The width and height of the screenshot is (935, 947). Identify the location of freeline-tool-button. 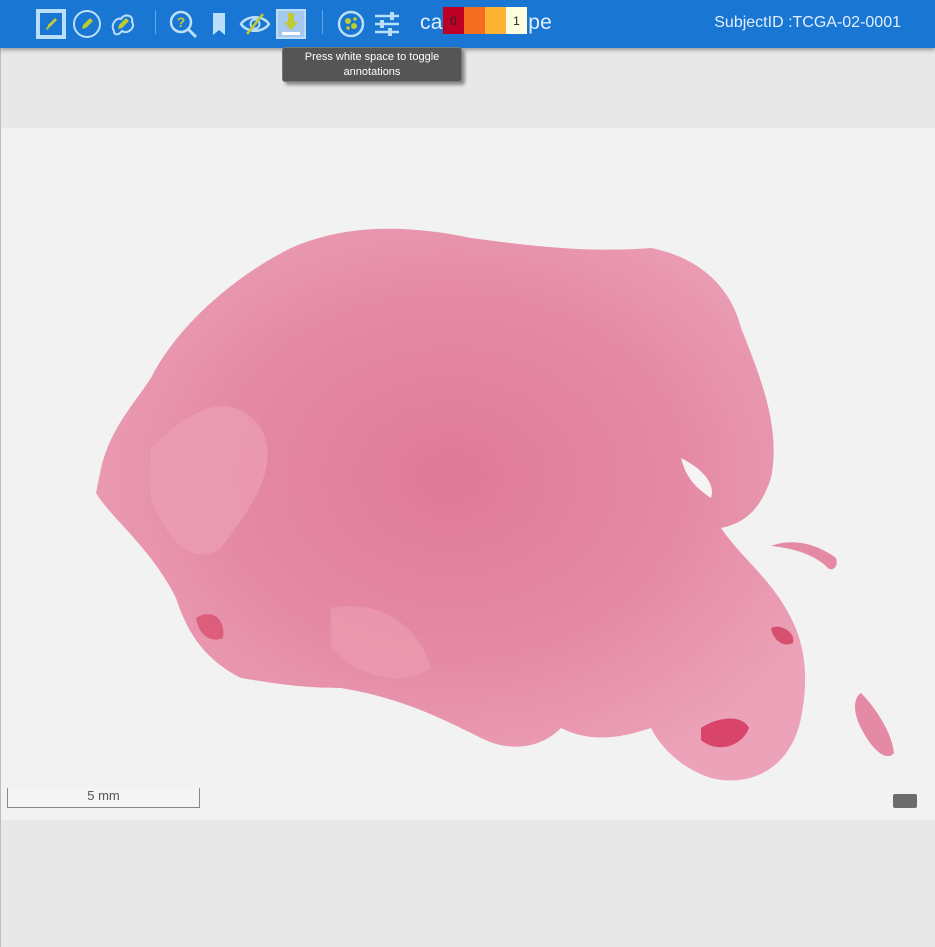
(123, 24).